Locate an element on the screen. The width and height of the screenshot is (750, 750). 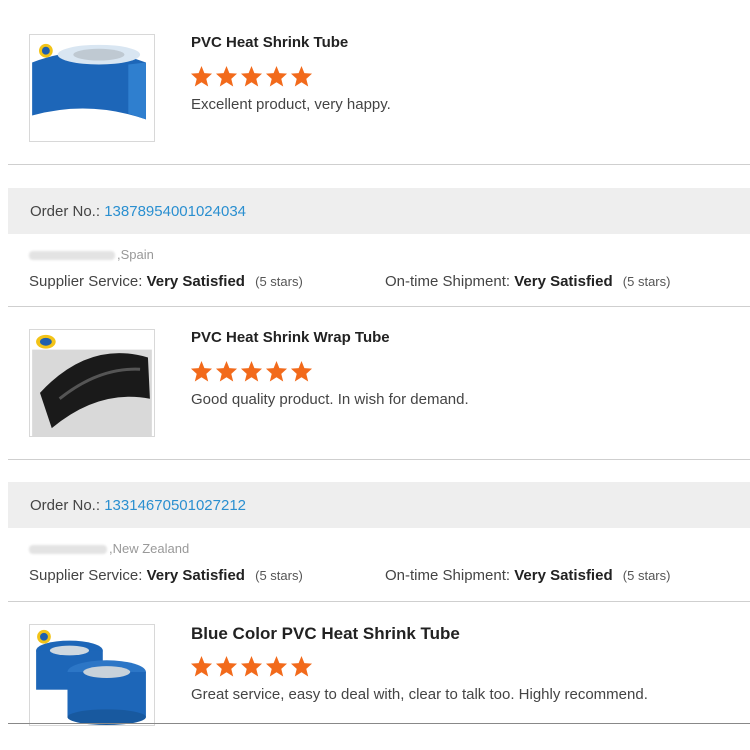
buyer-info: ,Spain is located at coordinates (91, 254).